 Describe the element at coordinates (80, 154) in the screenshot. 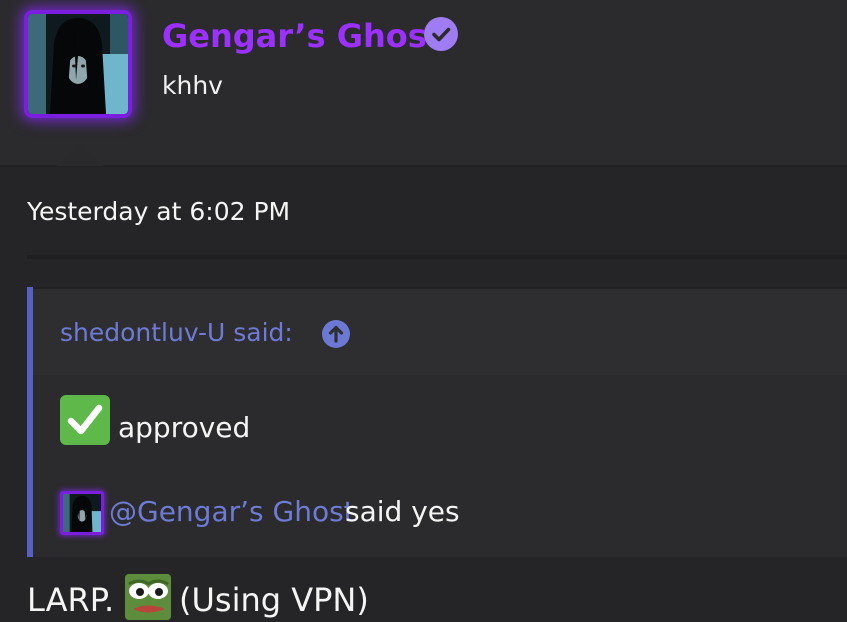

I see `header-caret` at that location.